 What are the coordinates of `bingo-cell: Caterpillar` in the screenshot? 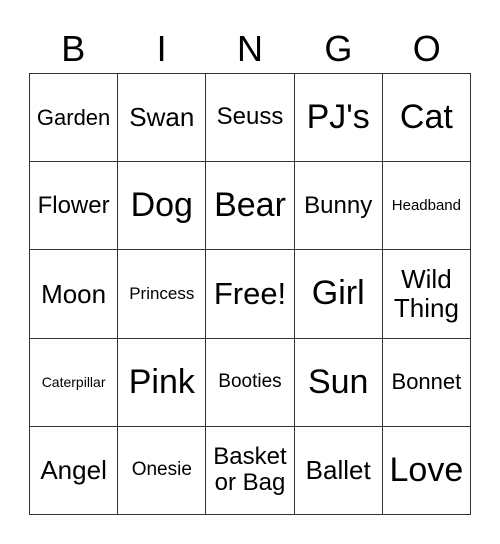 It's located at (74, 382).